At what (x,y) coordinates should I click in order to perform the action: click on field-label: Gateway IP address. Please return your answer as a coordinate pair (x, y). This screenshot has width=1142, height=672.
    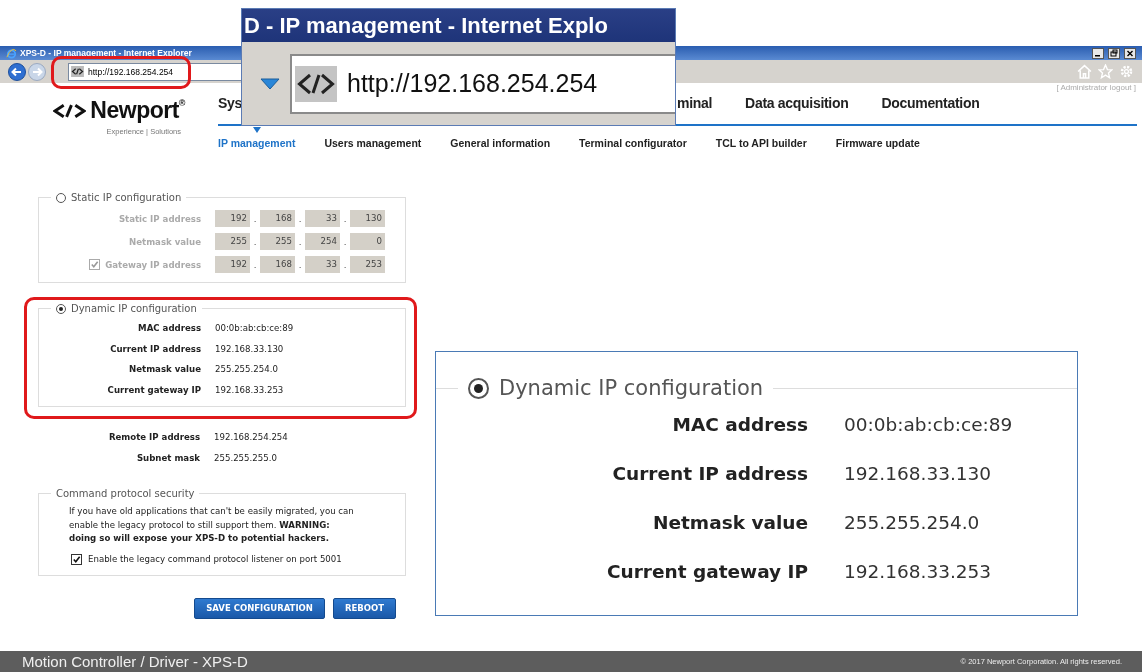
    Looking at the image, I should click on (153, 264).